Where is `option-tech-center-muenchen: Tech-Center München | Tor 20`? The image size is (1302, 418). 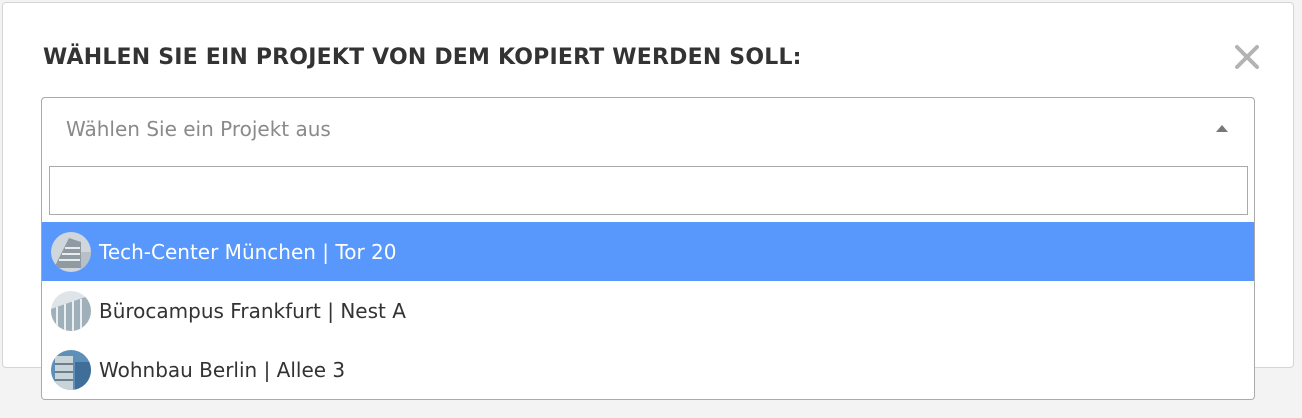
option-tech-center-muenchen: Tech-Center München | Tor 20 is located at coordinates (648, 251).